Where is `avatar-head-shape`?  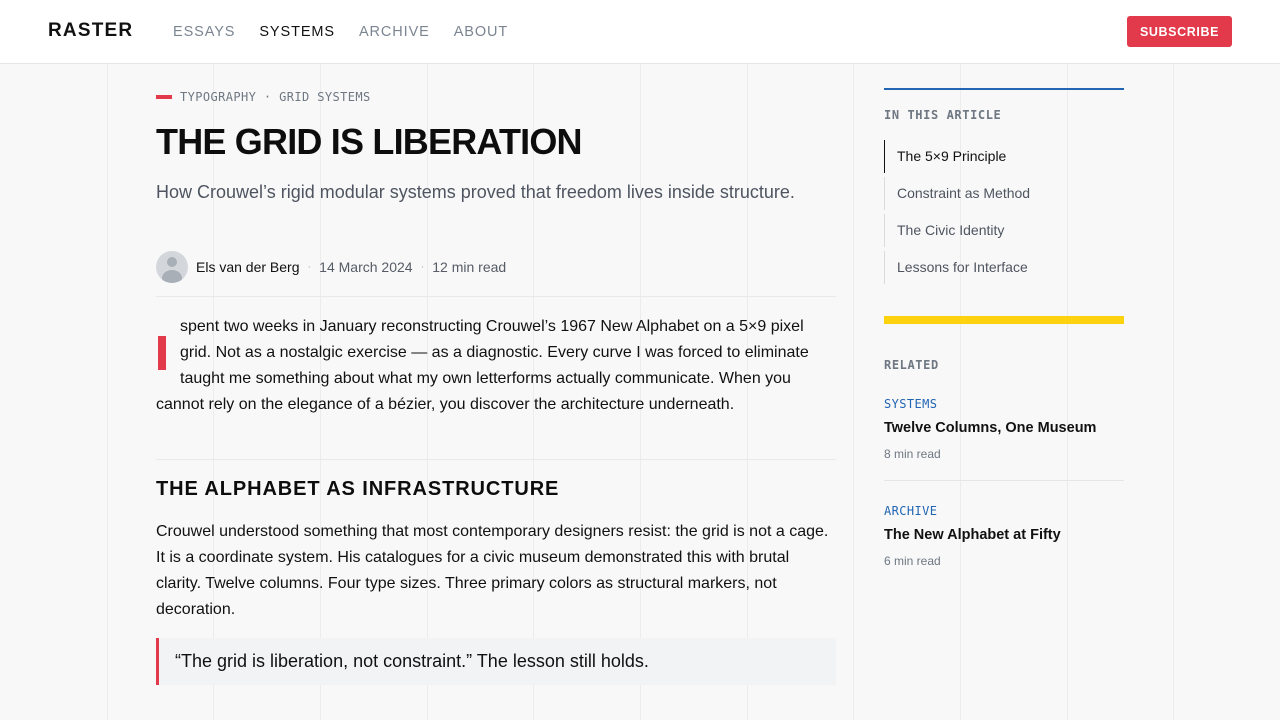 avatar-head-shape is located at coordinates (172, 262).